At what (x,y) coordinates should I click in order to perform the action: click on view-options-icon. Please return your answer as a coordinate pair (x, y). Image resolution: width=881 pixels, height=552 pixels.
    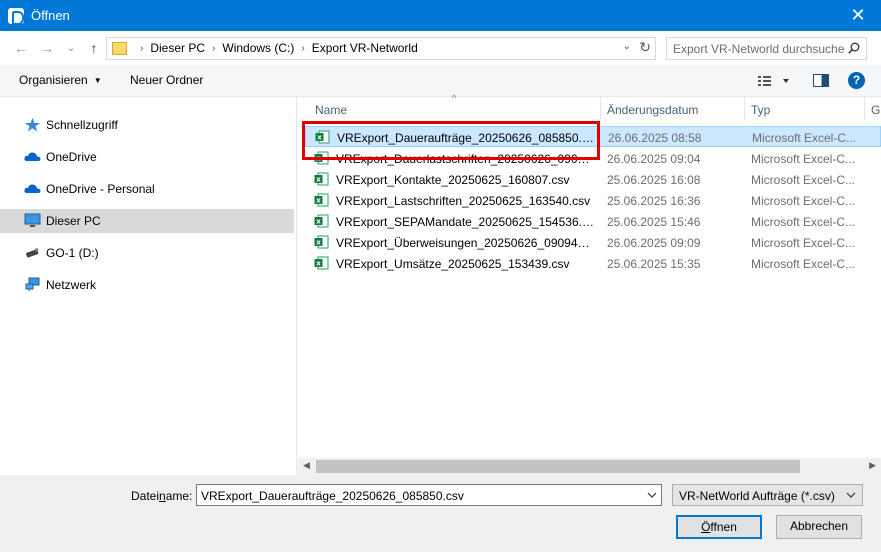
    Looking at the image, I should click on (774, 81).